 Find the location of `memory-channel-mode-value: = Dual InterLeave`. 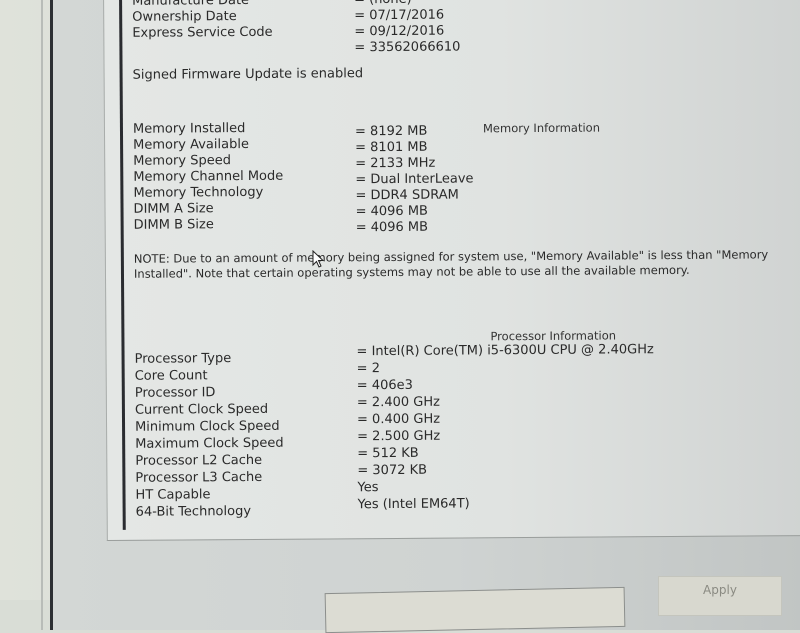

memory-channel-mode-value: = Dual InterLeave is located at coordinates (414, 179).